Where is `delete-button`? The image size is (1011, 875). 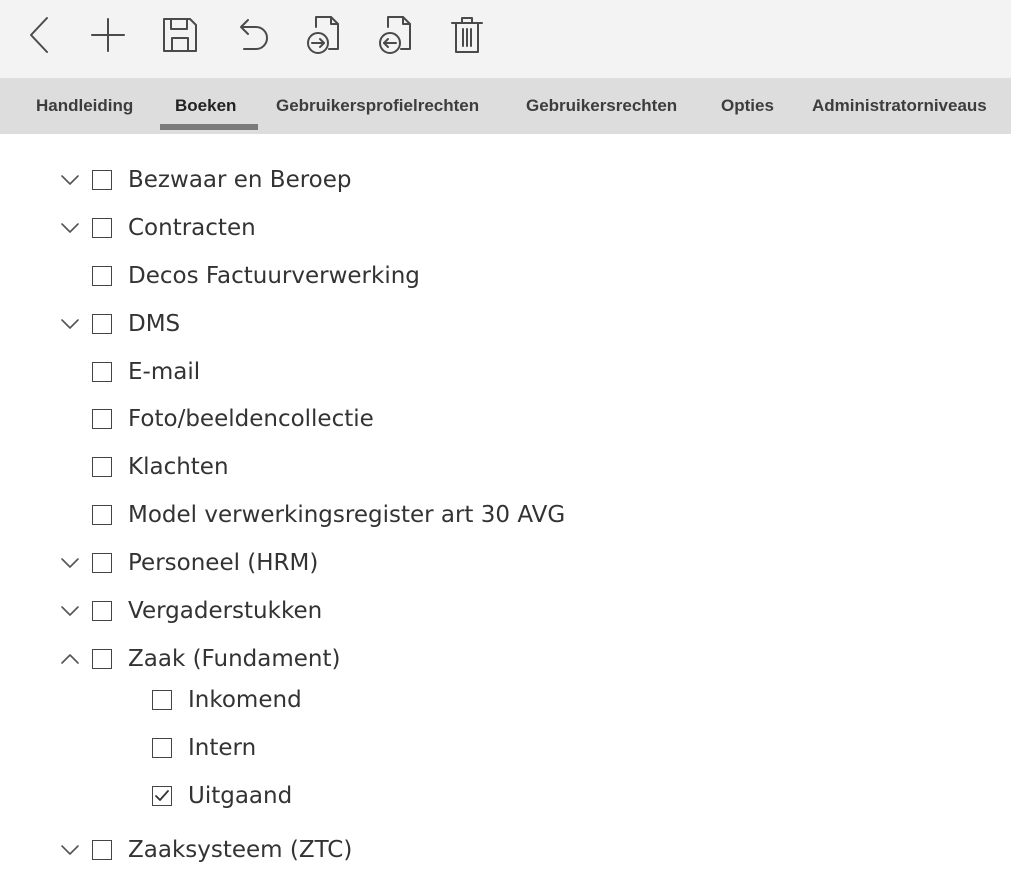 delete-button is located at coordinates (467, 35).